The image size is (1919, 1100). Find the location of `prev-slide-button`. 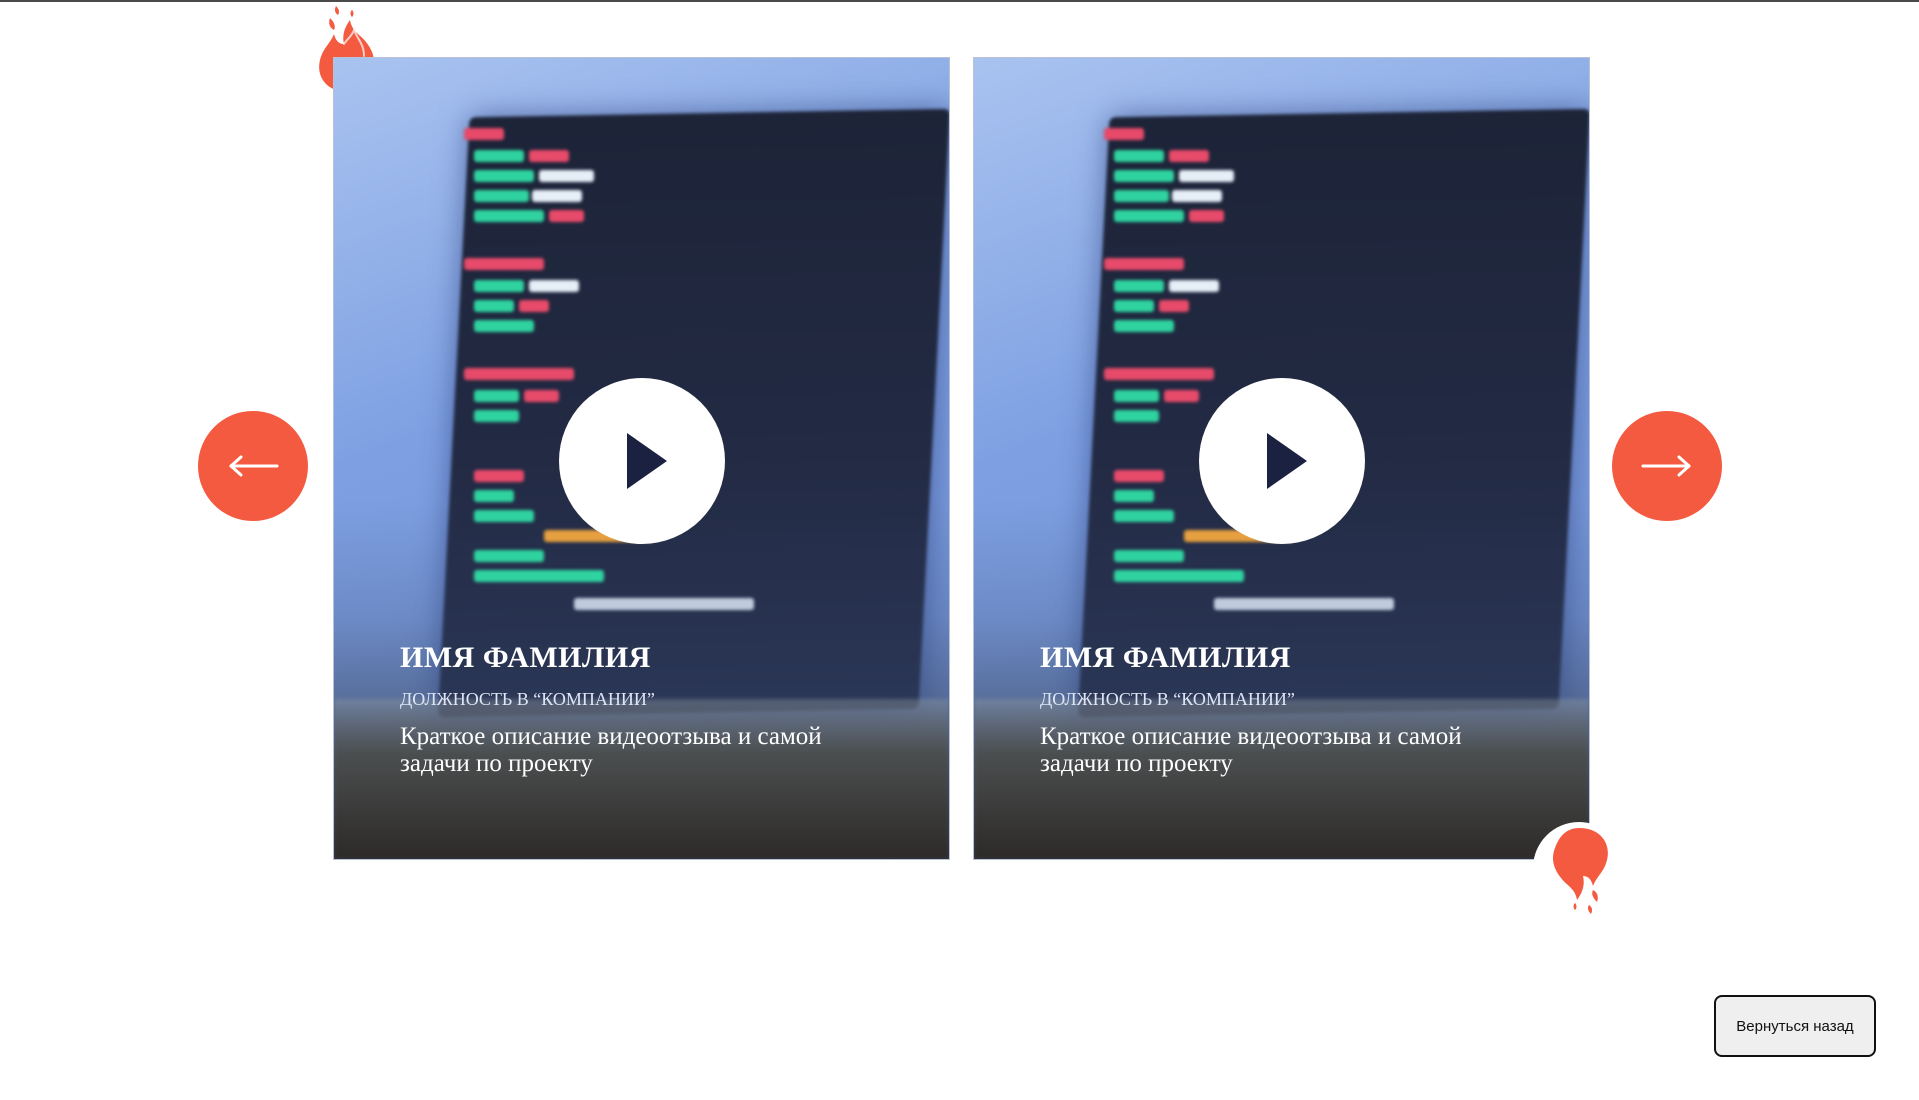

prev-slide-button is located at coordinates (253, 466).